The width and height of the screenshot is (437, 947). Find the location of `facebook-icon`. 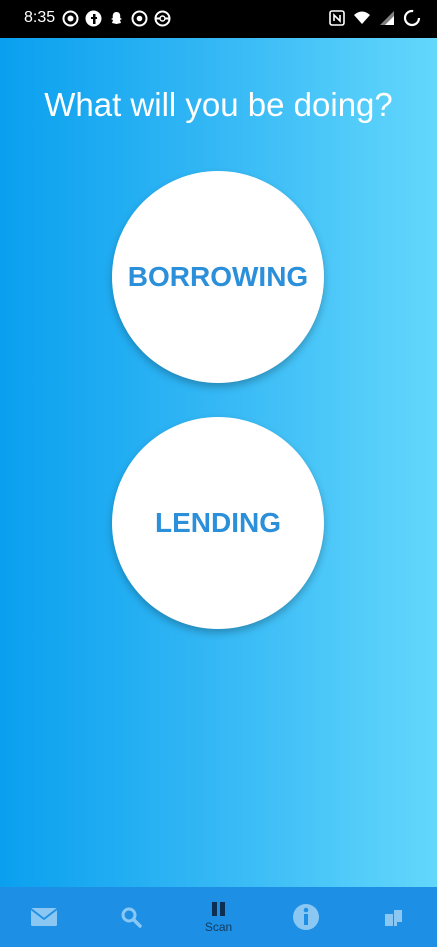

facebook-icon is located at coordinates (93, 18).